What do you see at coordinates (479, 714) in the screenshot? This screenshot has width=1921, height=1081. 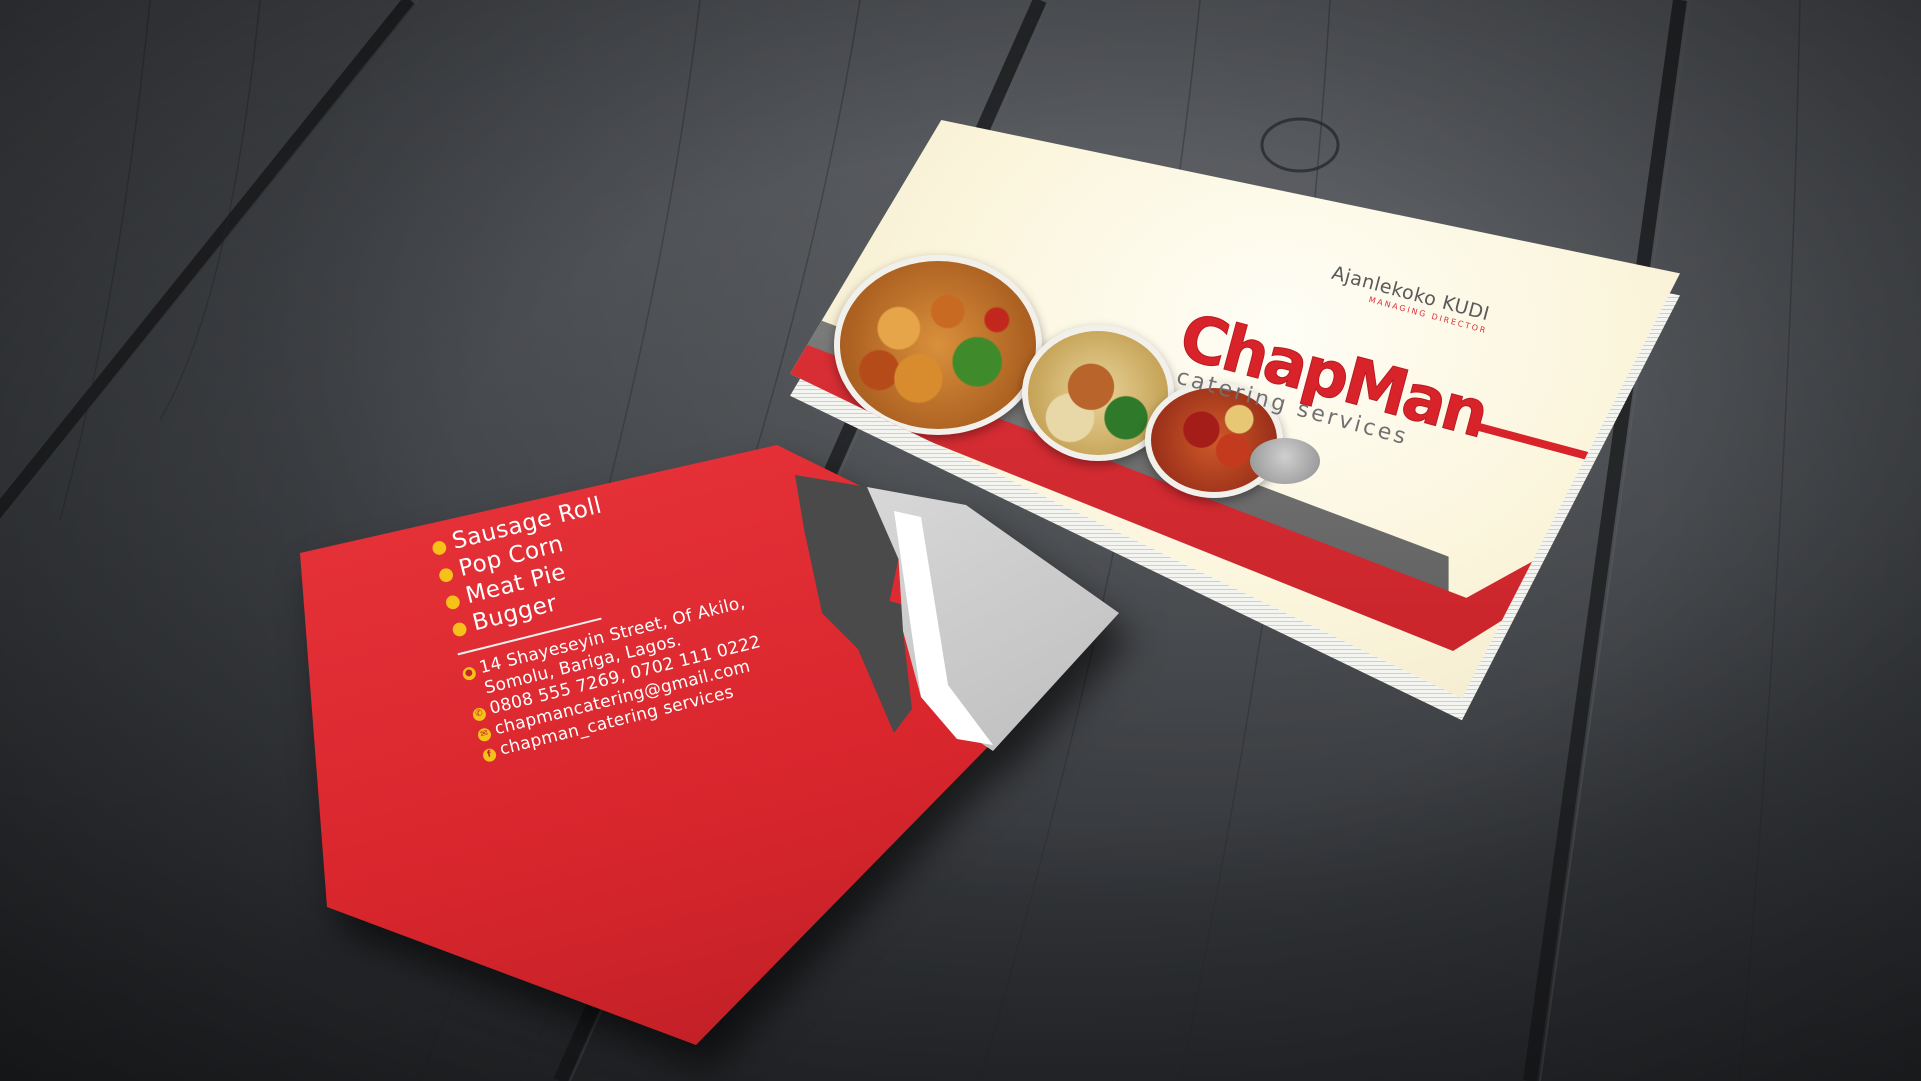 I see `phone-icon: ✆` at bounding box center [479, 714].